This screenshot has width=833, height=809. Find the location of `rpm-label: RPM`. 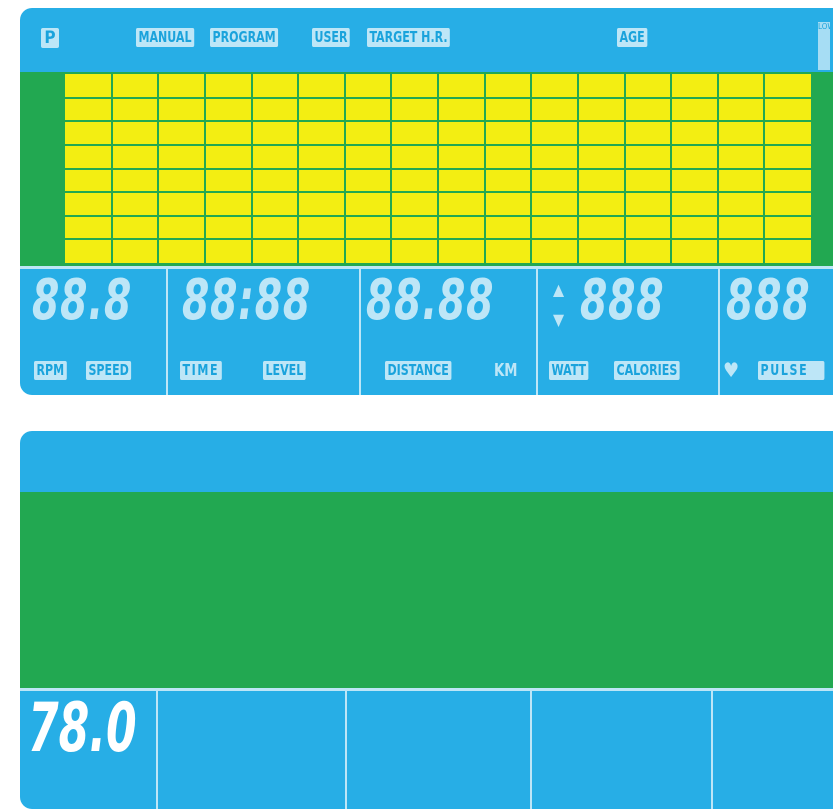

rpm-label: RPM is located at coordinates (50, 370).